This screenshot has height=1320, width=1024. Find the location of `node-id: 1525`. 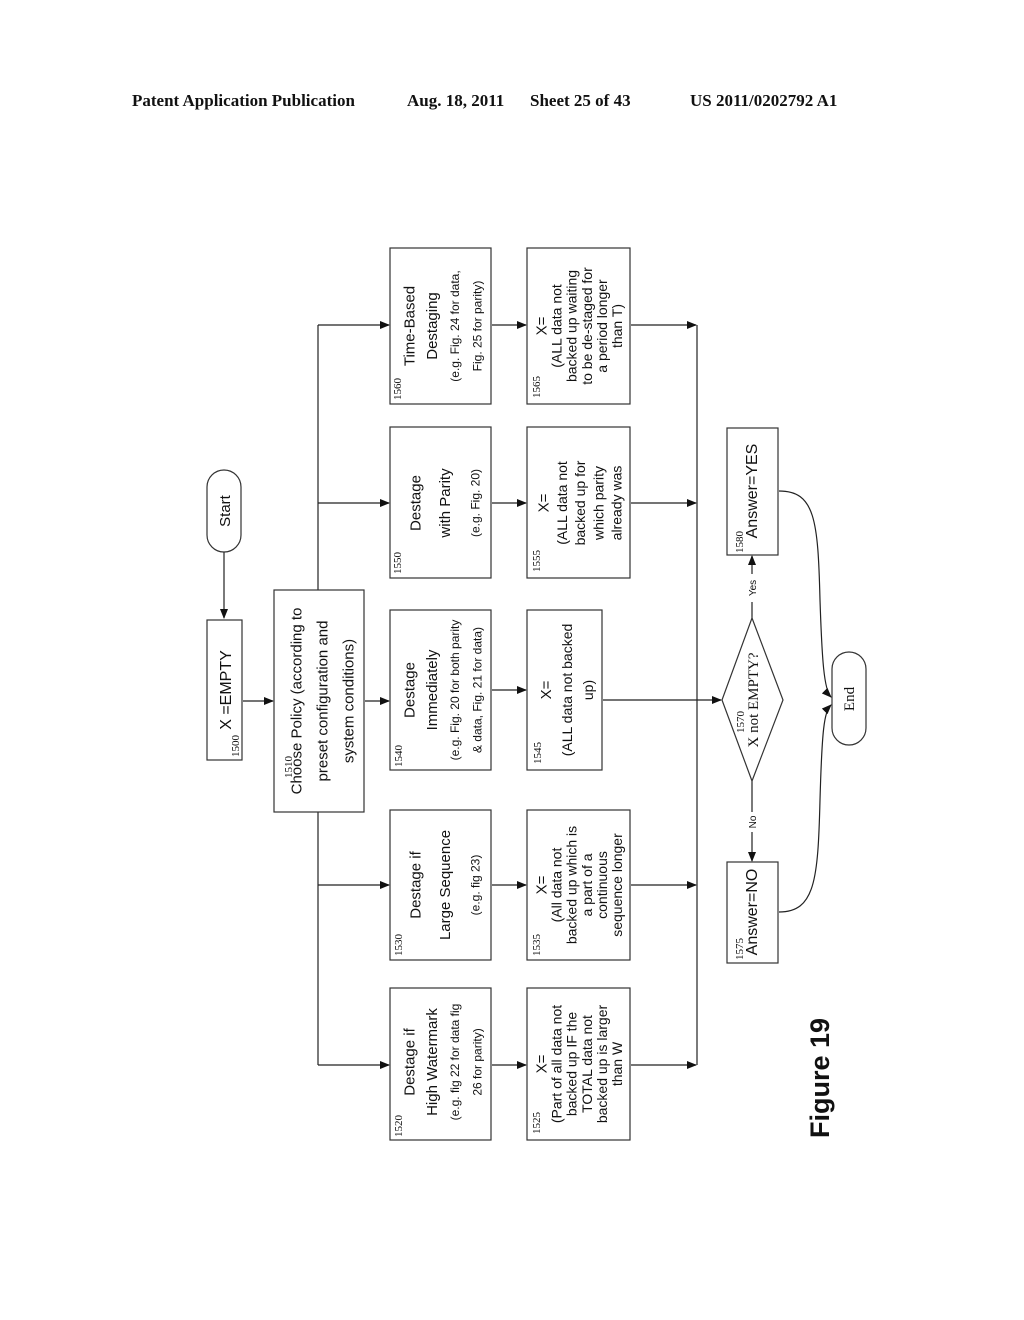

node-id: 1525 is located at coordinates (537, 1123).